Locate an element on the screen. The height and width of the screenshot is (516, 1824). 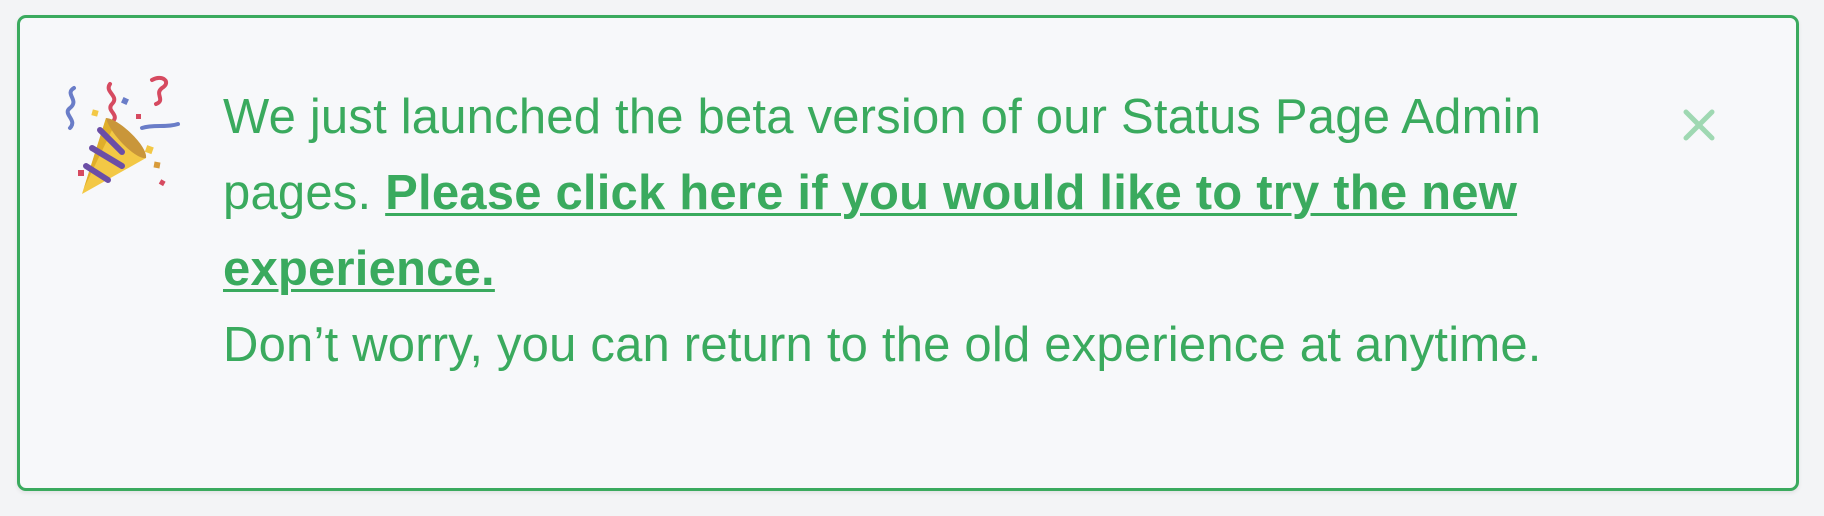
party-popper-icon is located at coordinates (122, 135).